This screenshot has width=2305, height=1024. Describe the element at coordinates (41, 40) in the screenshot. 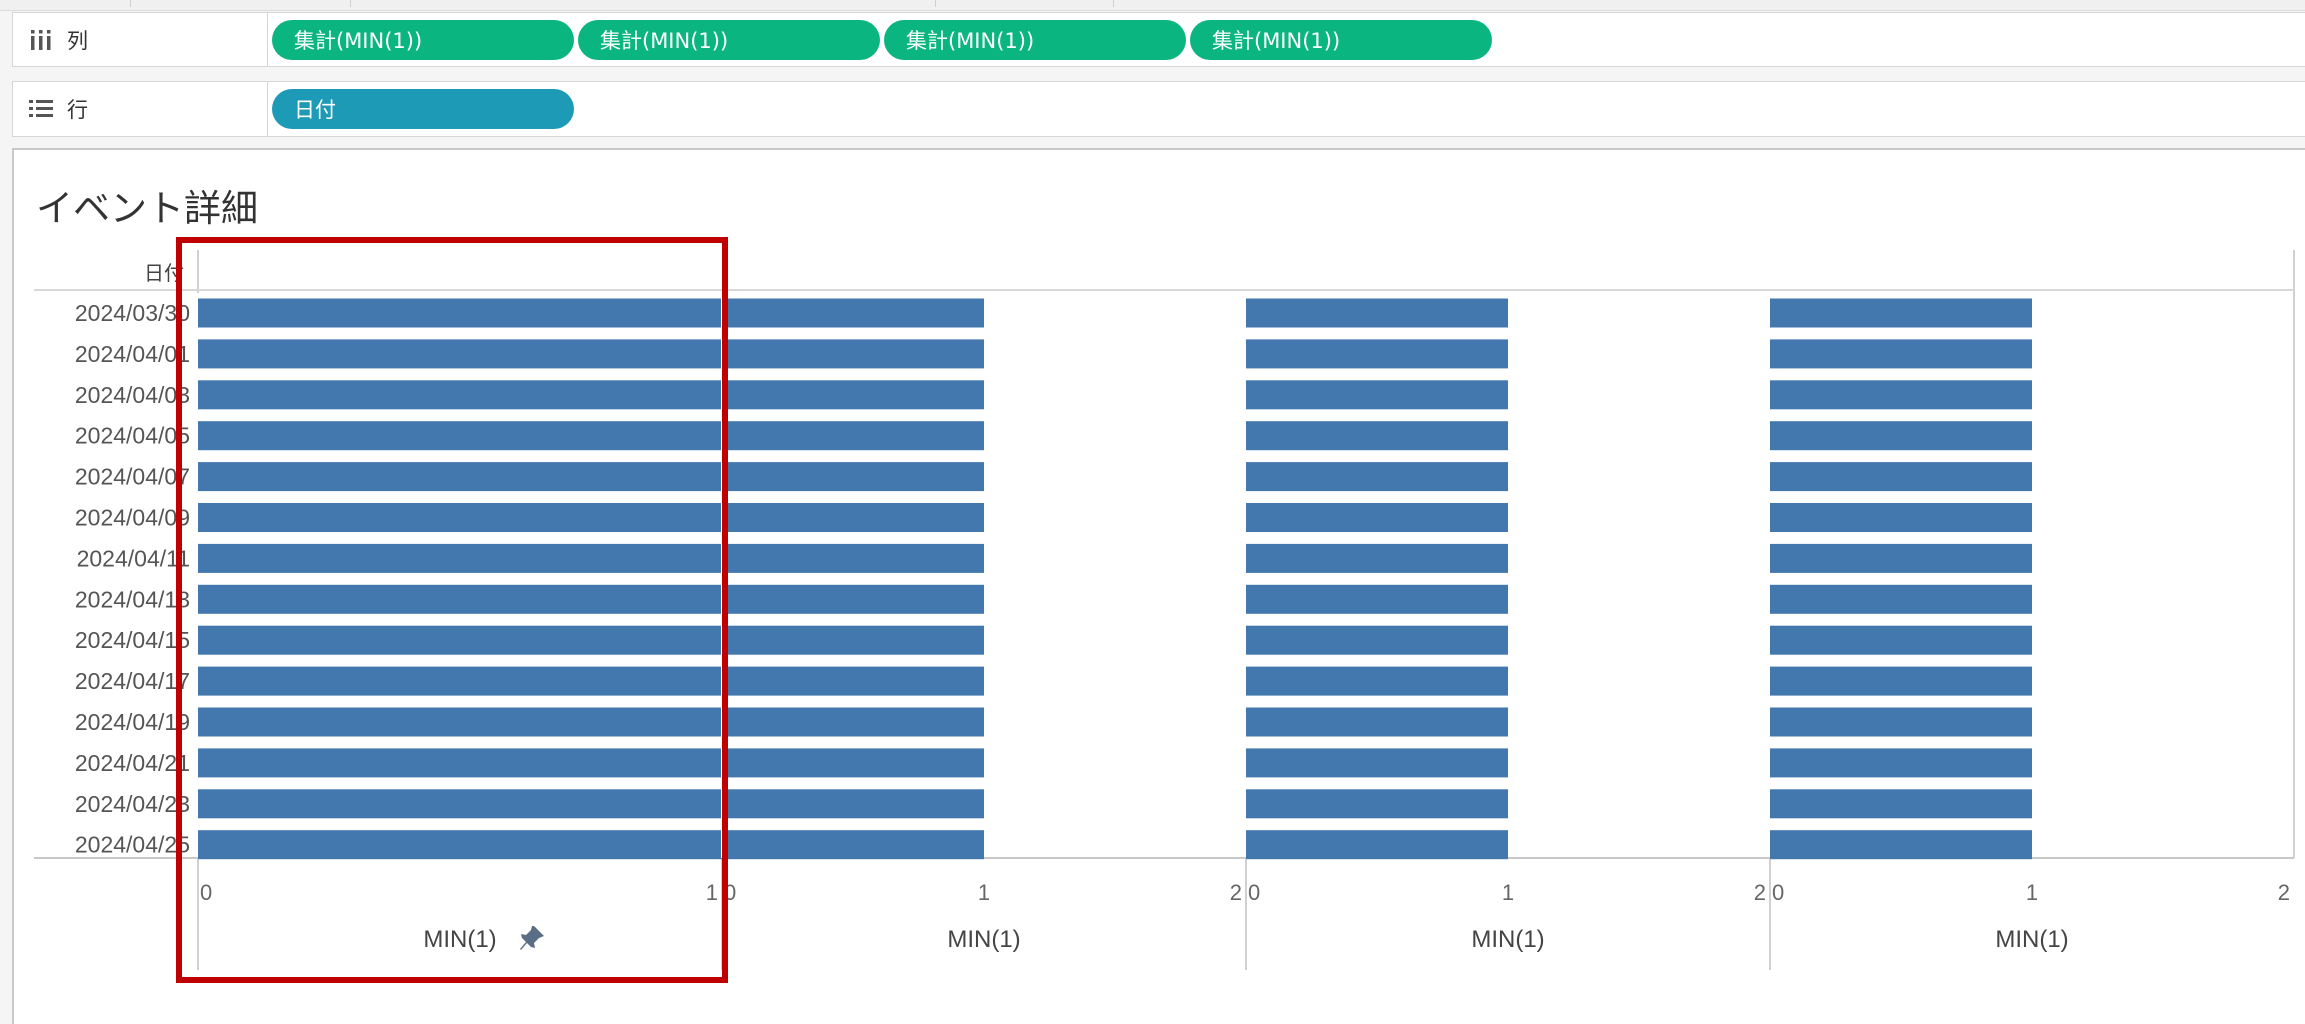

I see `columns-icon` at that location.